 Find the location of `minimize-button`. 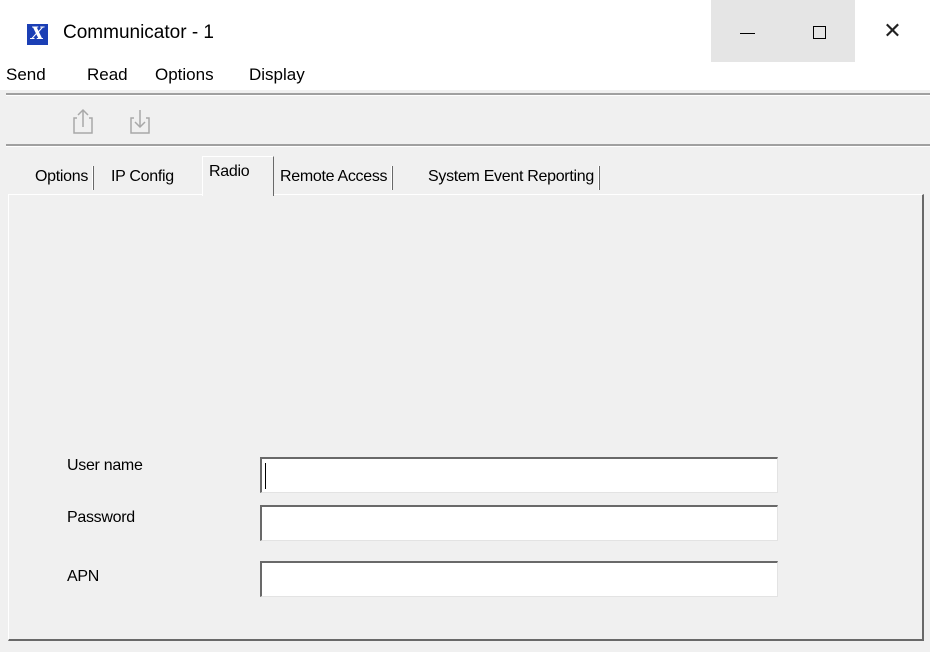

minimize-button is located at coordinates (747, 32).